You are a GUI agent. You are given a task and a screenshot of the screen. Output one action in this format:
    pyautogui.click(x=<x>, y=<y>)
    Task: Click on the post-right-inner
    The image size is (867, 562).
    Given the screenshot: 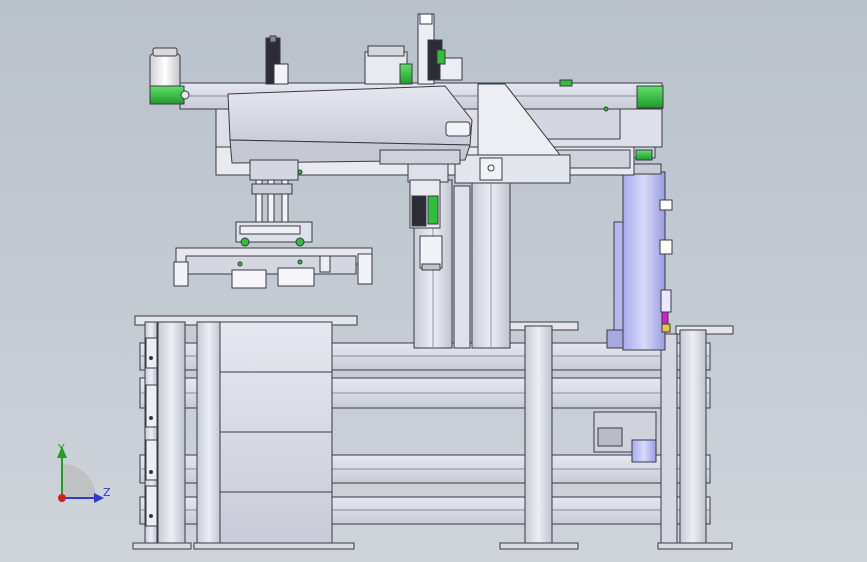 What is the action you would take?
    pyautogui.click(x=669, y=441)
    